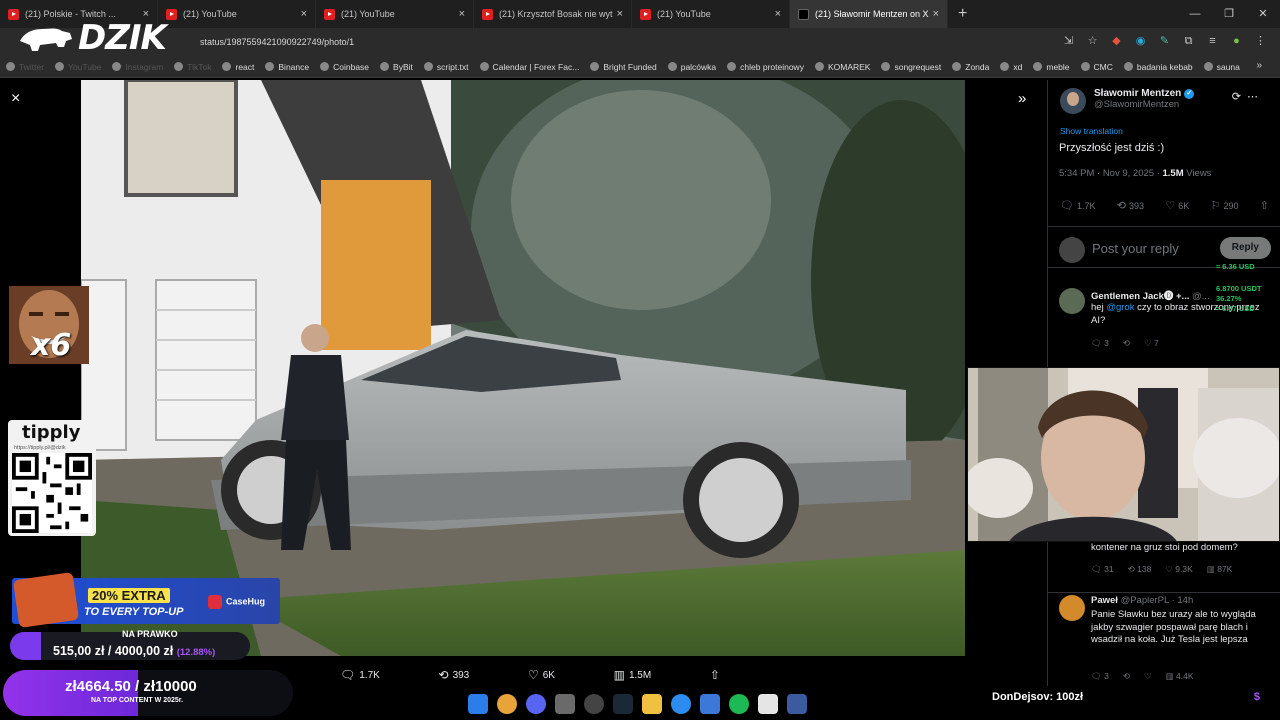  I want to click on menu-kebab-icon: ⋮, so click(1260, 41).